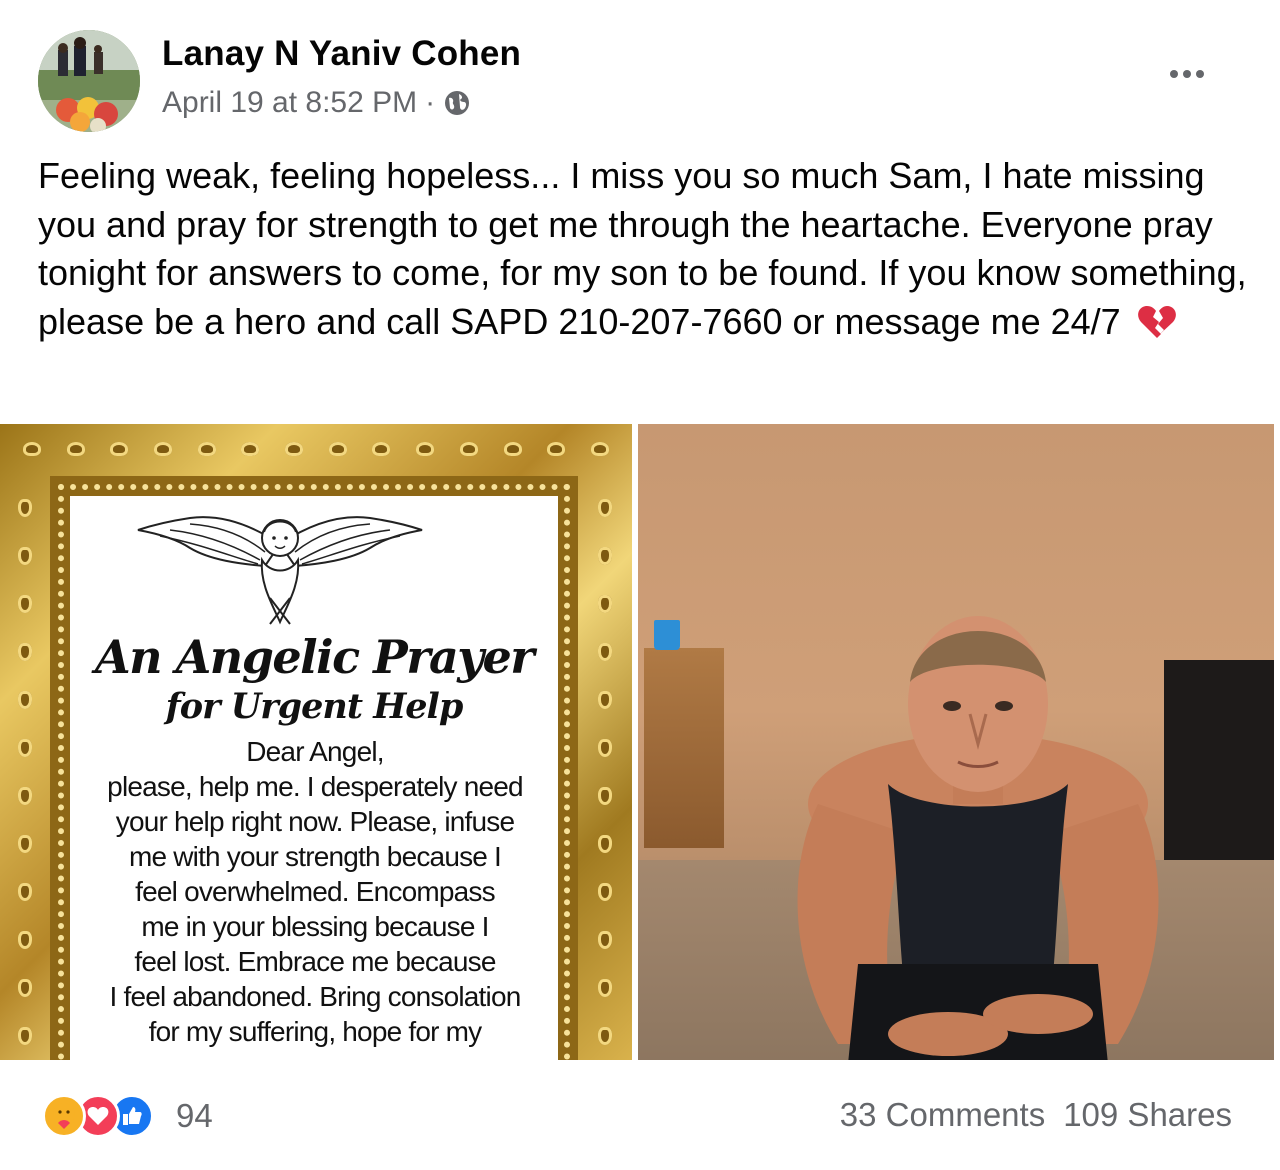  What do you see at coordinates (25, 772) in the screenshot?
I see `frame-ornament-left` at bounding box center [25, 772].